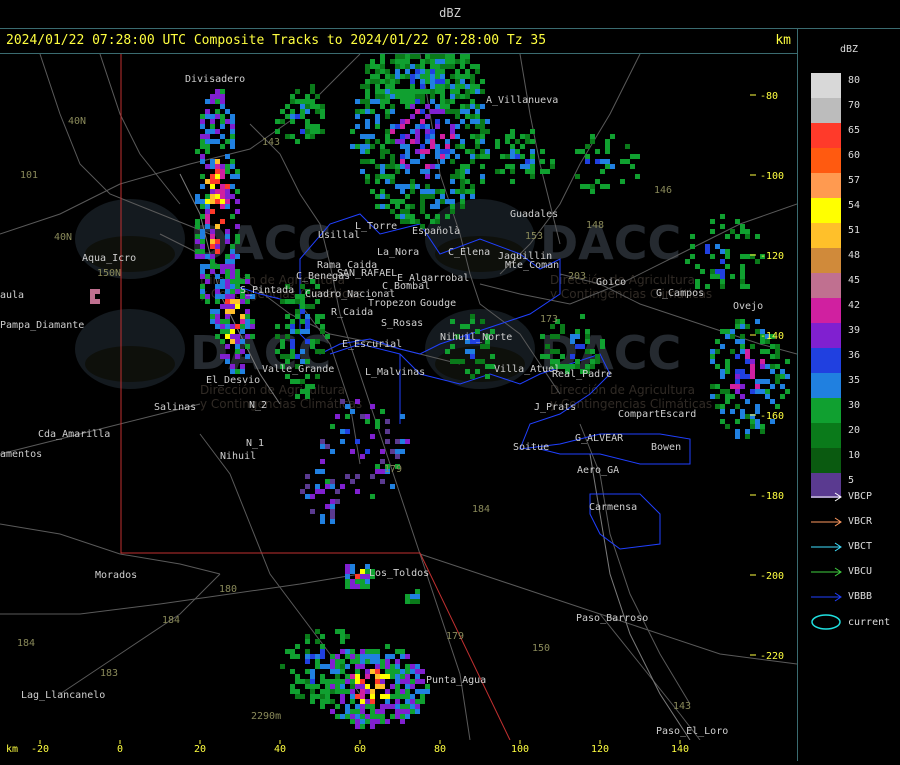 The height and width of the screenshot is (765, 900). Describe the element at coordinates (476, 337) in the screenshot. I see `place-label: Nihuil_Norte` at that location.